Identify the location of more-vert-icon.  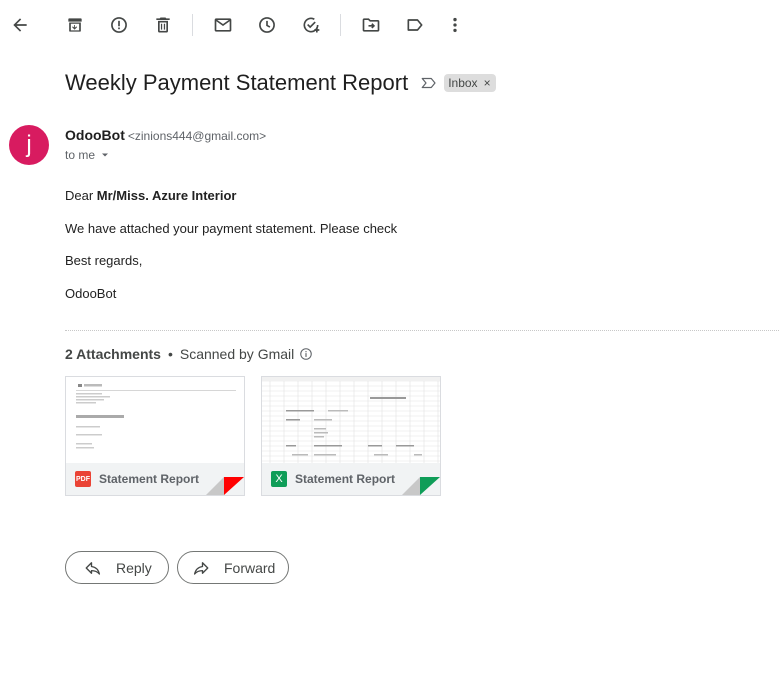
(455, 25).